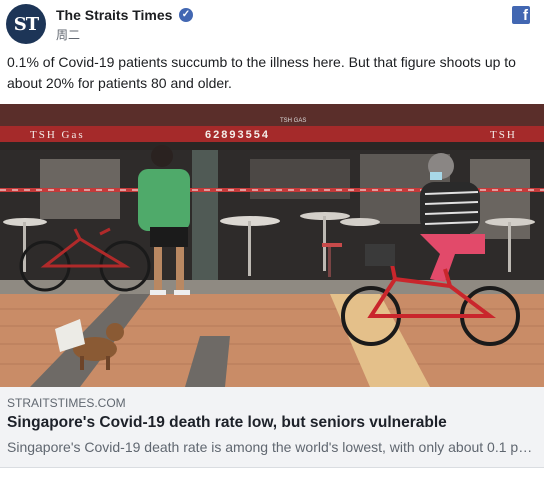 This screenshot has width=544, height=483. I want to click on shop-sign-right: TSH, so click(503, 135).